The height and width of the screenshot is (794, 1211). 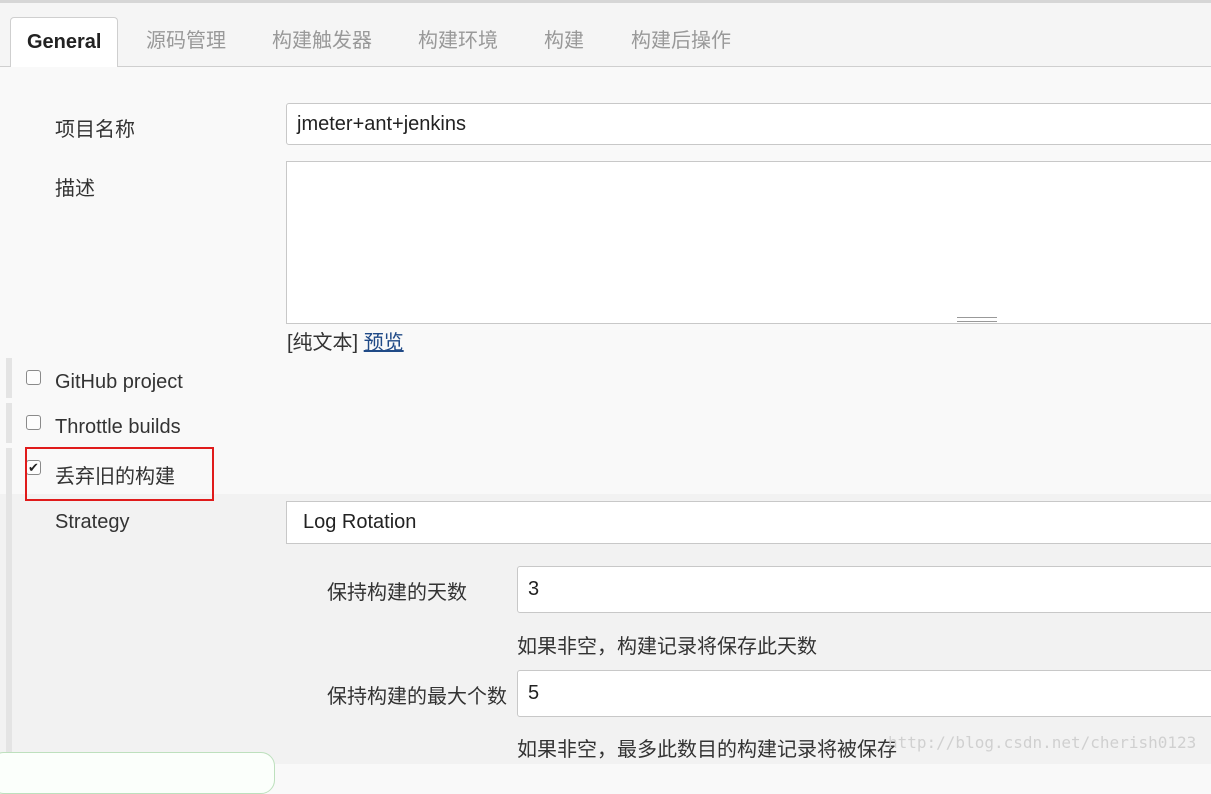 What do you see at coordinates (707, 750) in the screenshot?
I see `max-builds-hint: 如果非空，最多此数目的构建记录将被保存` at bounding box center [707, 750].